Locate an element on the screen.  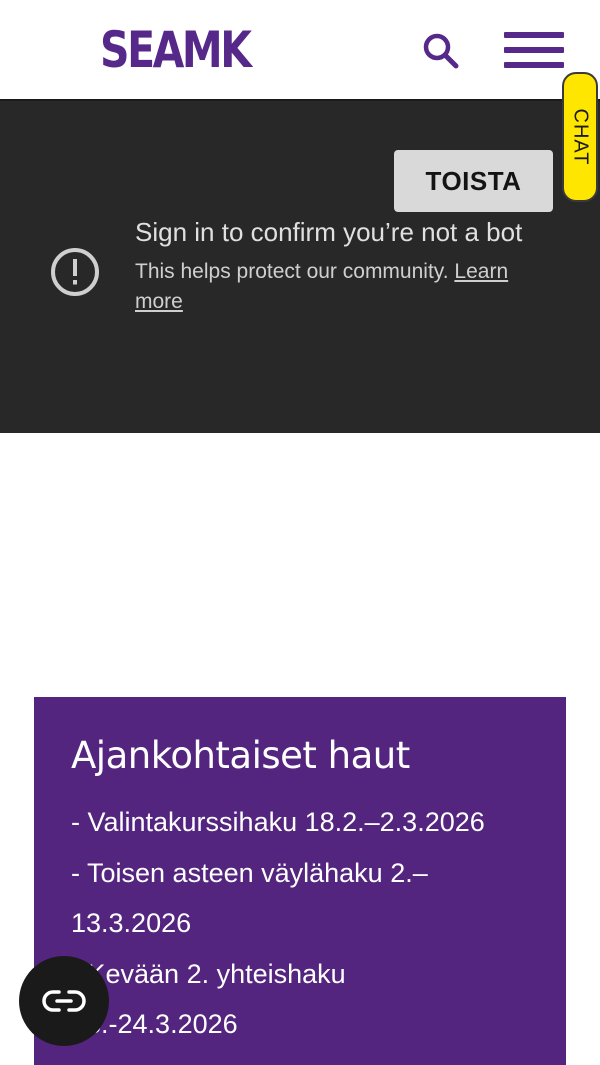
accessibility-cc-icon is located at coordinates (64, 1001).